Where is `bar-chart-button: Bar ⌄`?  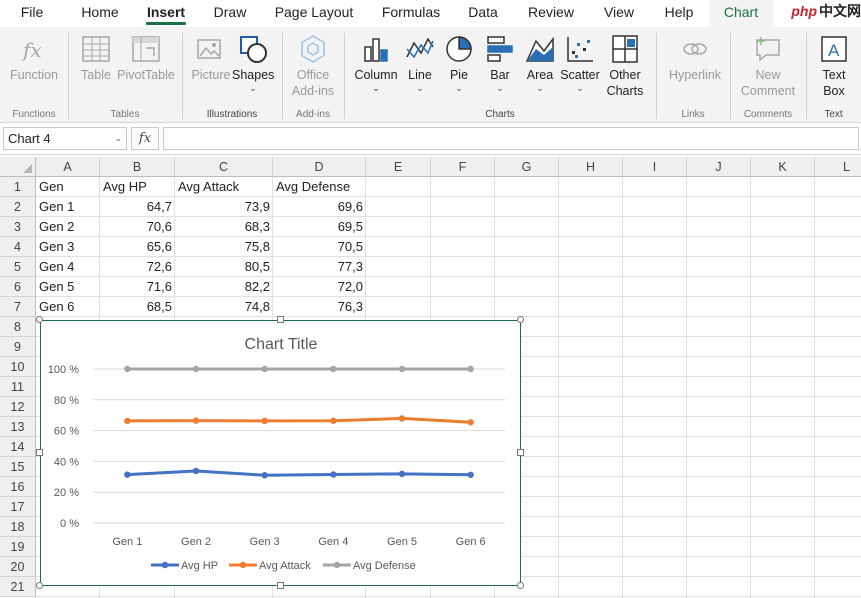
bar-chart-button: Bar ⌄ is located at coordinates (500, 62).